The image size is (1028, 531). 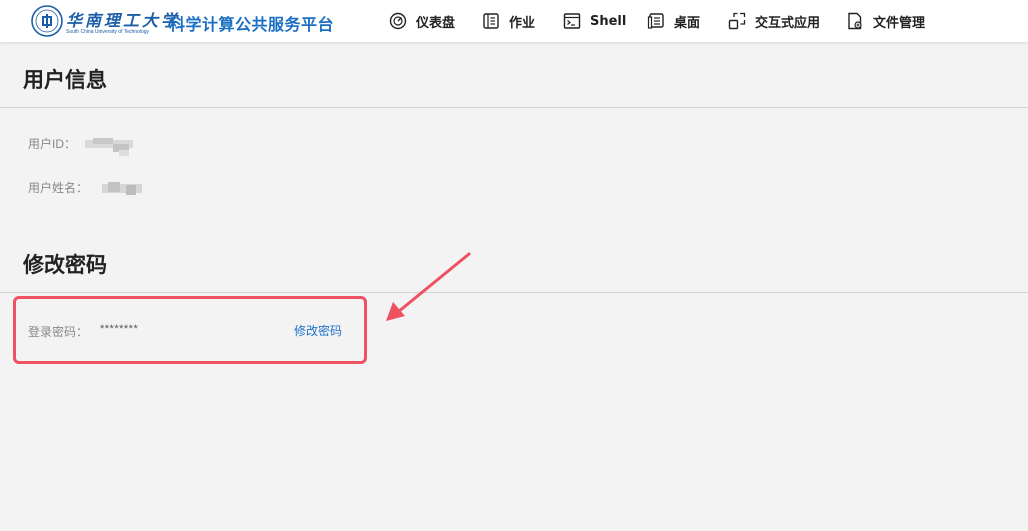 What do you see at coordinates (428, 286) in the screenshot?
I see `annotation-arrow` at bounding box center [428, 286].